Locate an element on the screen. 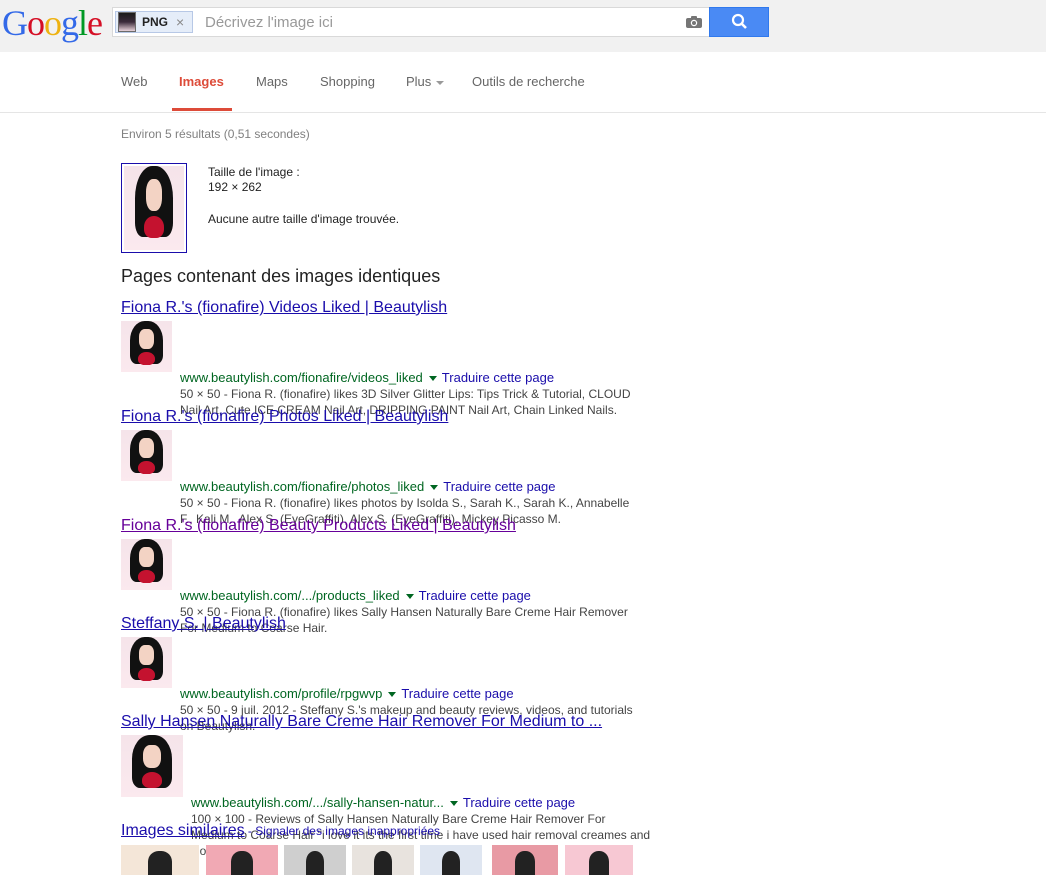 This screenshot has width=1046, height=875. search-button is located at coordinates (739, 22).